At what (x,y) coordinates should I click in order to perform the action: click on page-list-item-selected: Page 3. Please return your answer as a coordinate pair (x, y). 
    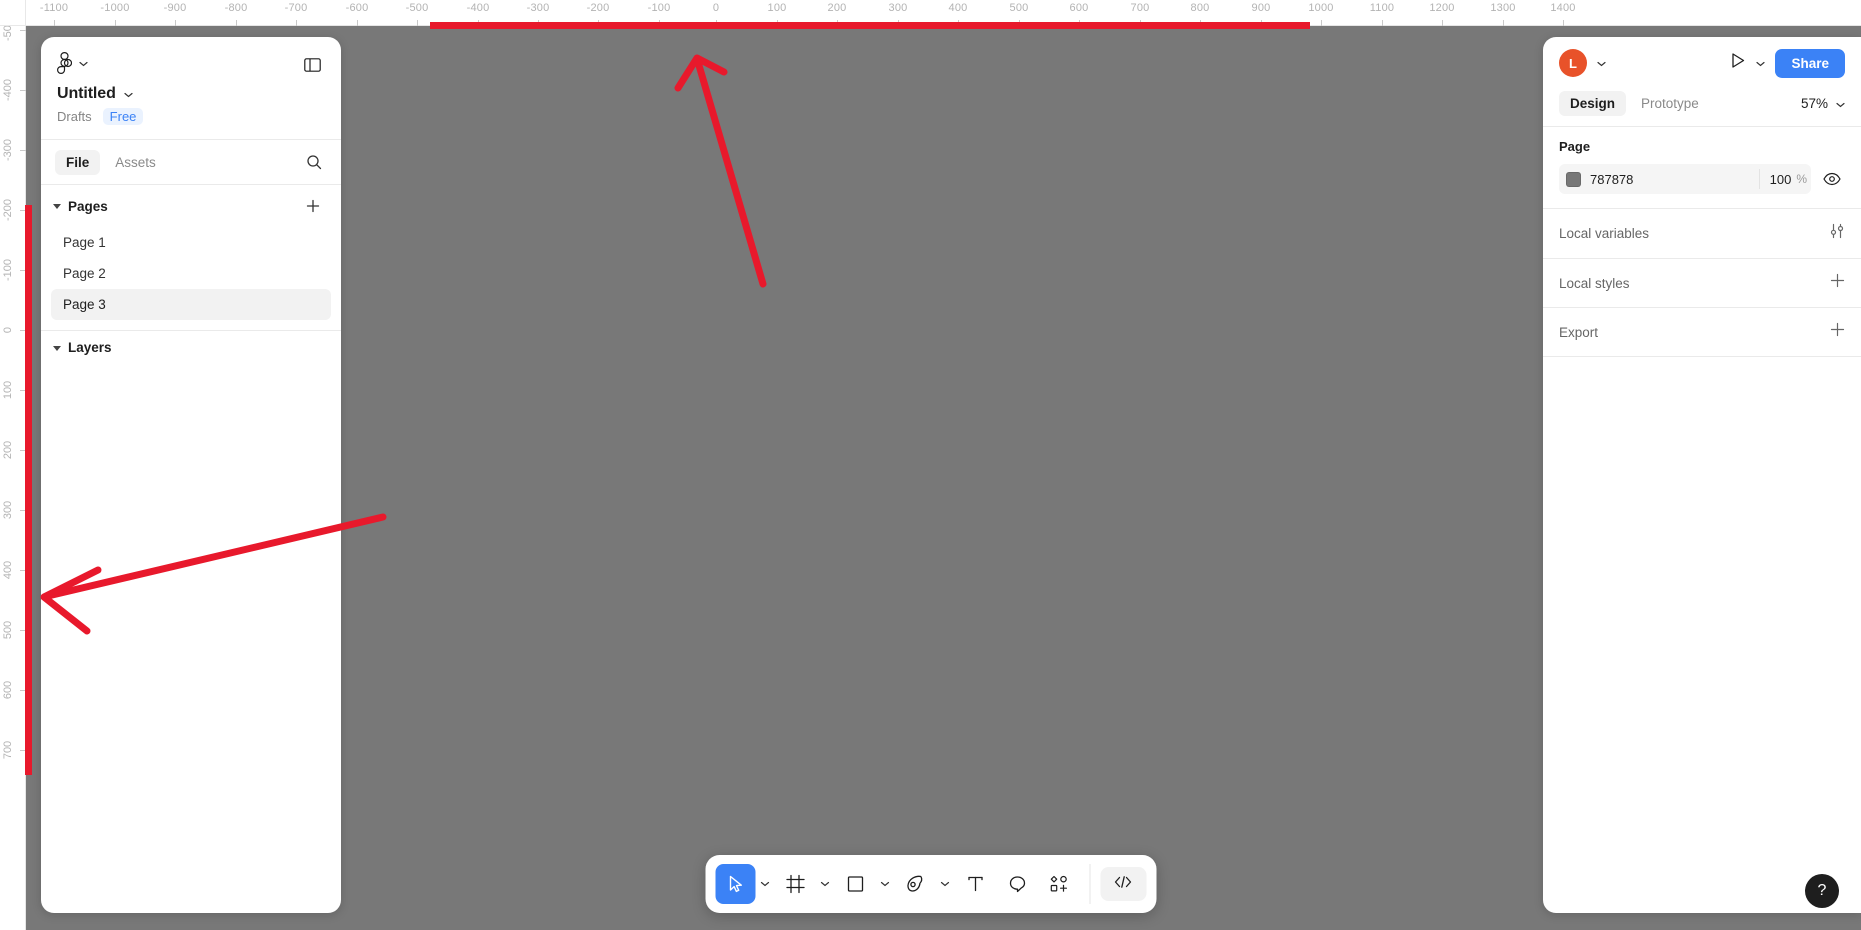
    Looking at the image, I should click on (191, 304).